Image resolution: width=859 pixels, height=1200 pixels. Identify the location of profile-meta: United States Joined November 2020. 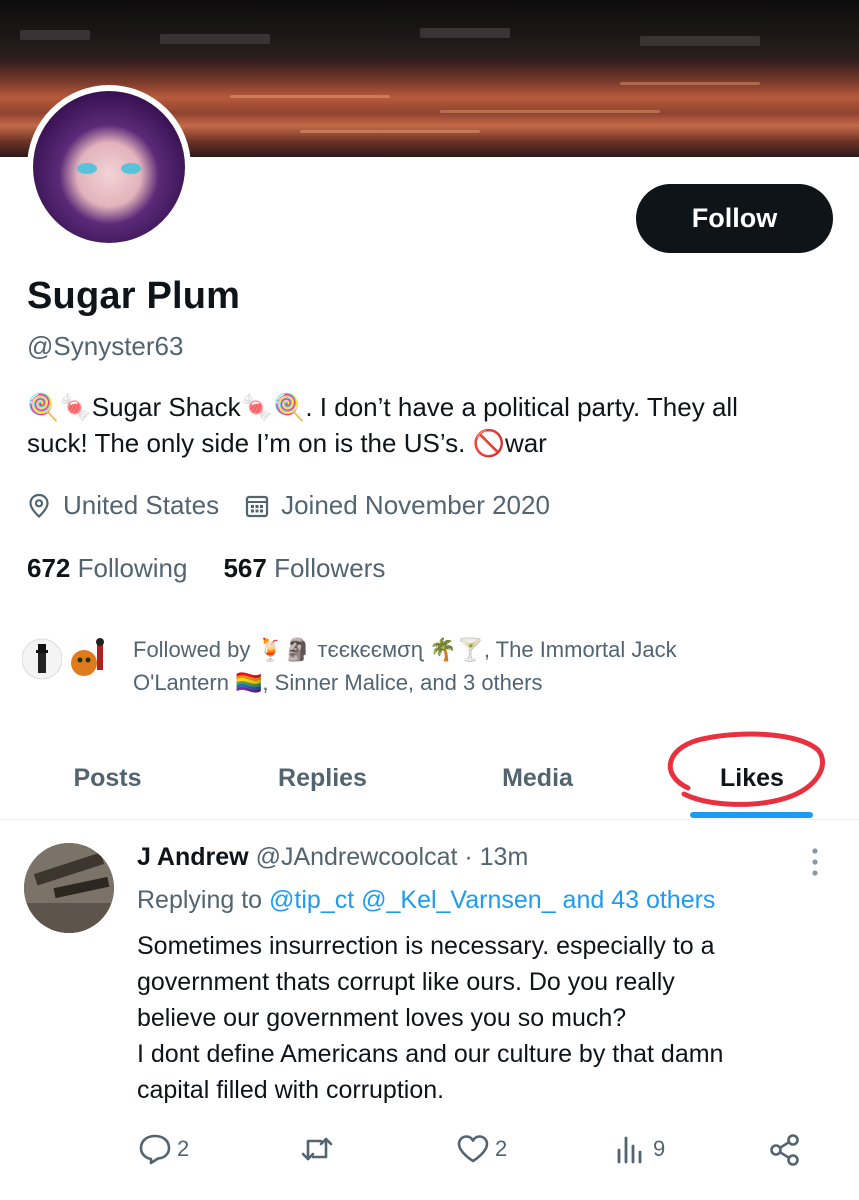
(301, 505).